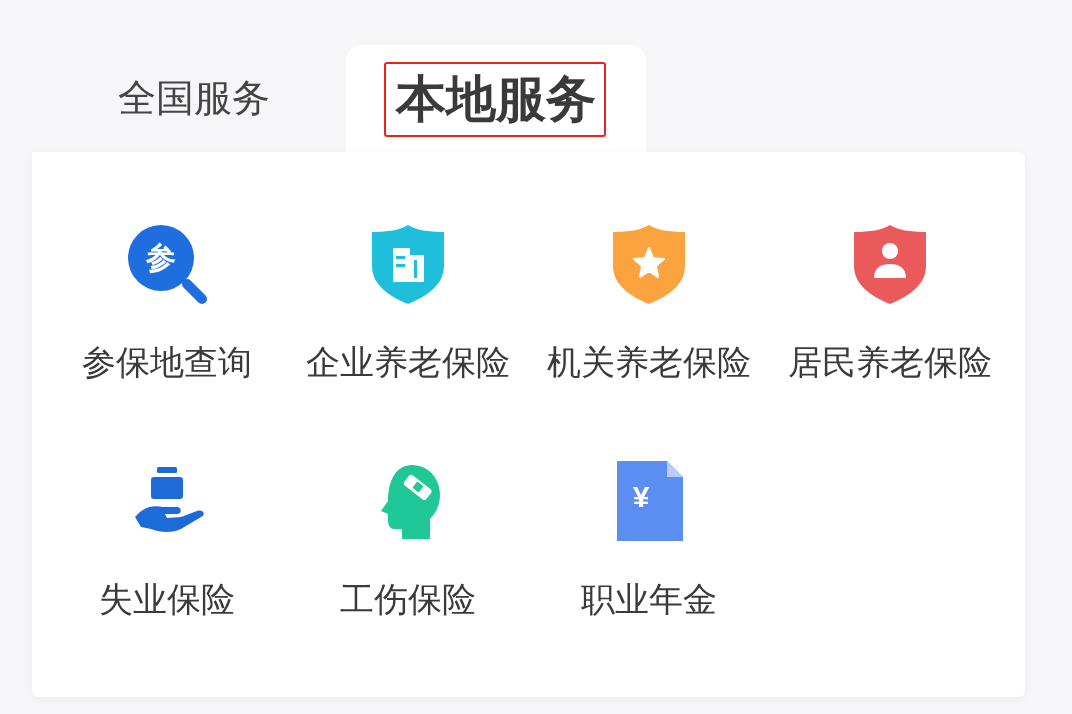 The height and width of the screenshot is (714, 1072). I want to click on service-tile: 机关养老保险, so click(649, 301).